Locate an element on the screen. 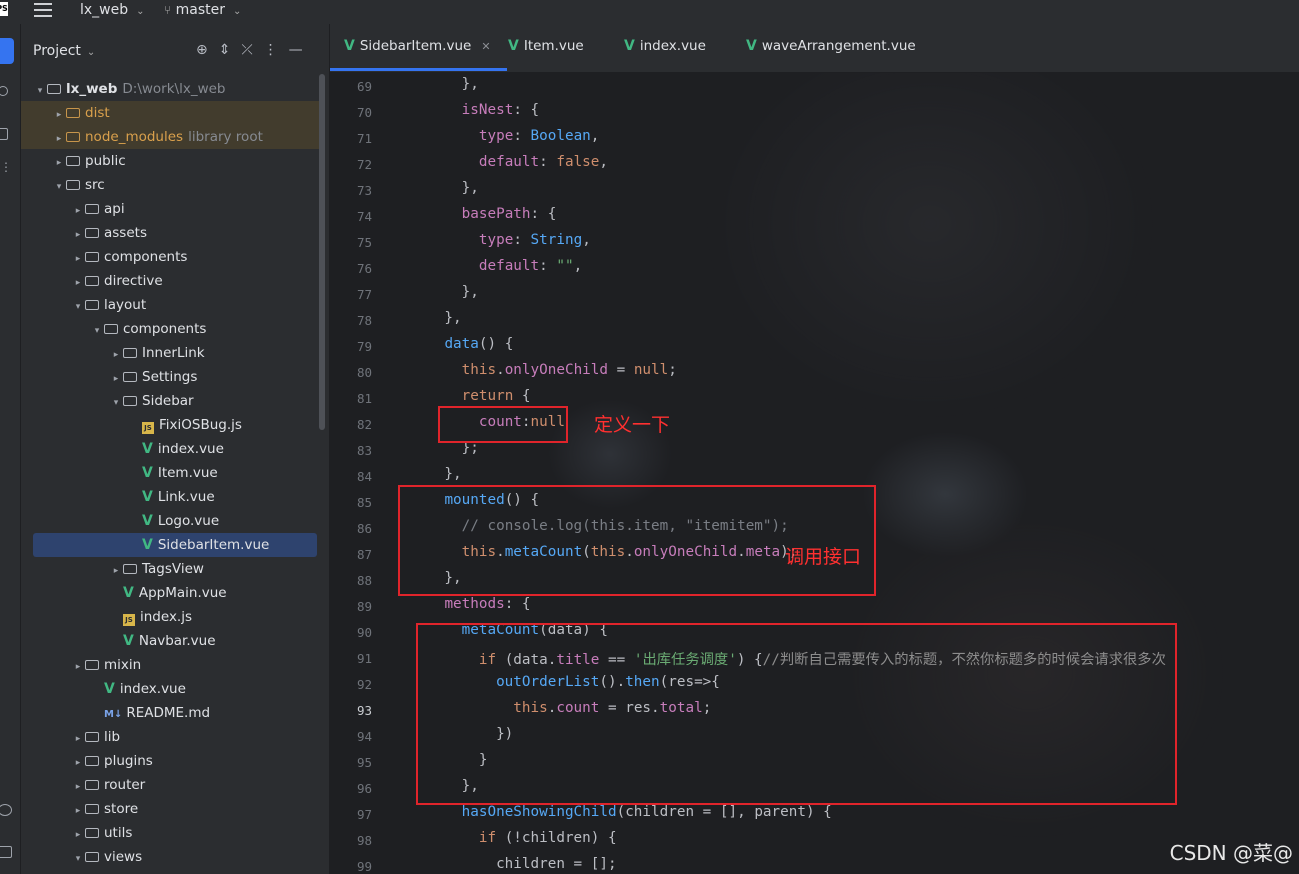  editor-tab: V SidebarItem.vue ✕ is located at coordinates (418, 54).